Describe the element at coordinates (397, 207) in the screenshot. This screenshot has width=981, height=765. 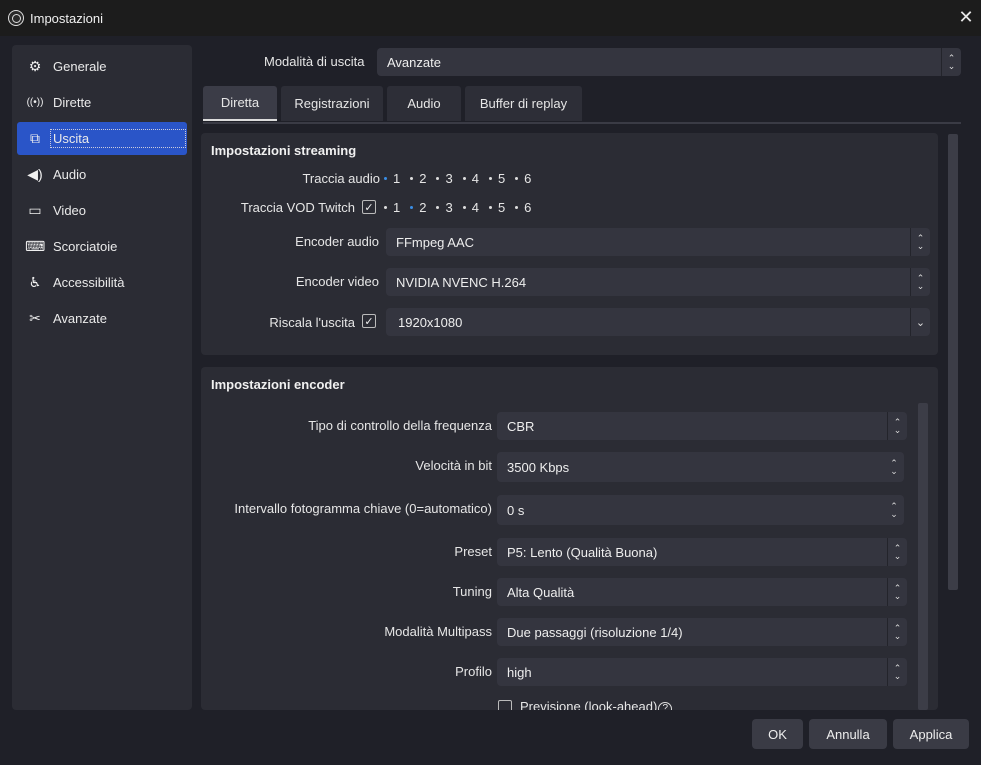
I see `track-number: 1` at that location.